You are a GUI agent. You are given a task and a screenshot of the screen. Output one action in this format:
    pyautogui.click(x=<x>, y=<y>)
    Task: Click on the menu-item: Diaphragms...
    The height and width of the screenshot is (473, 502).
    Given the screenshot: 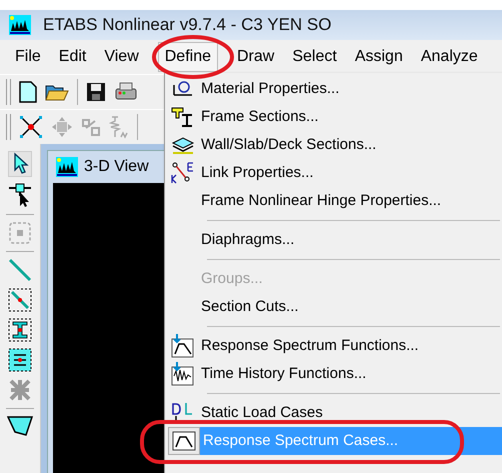 What is the action you would take?
    pyautogui.click(x=350, y=240)
    